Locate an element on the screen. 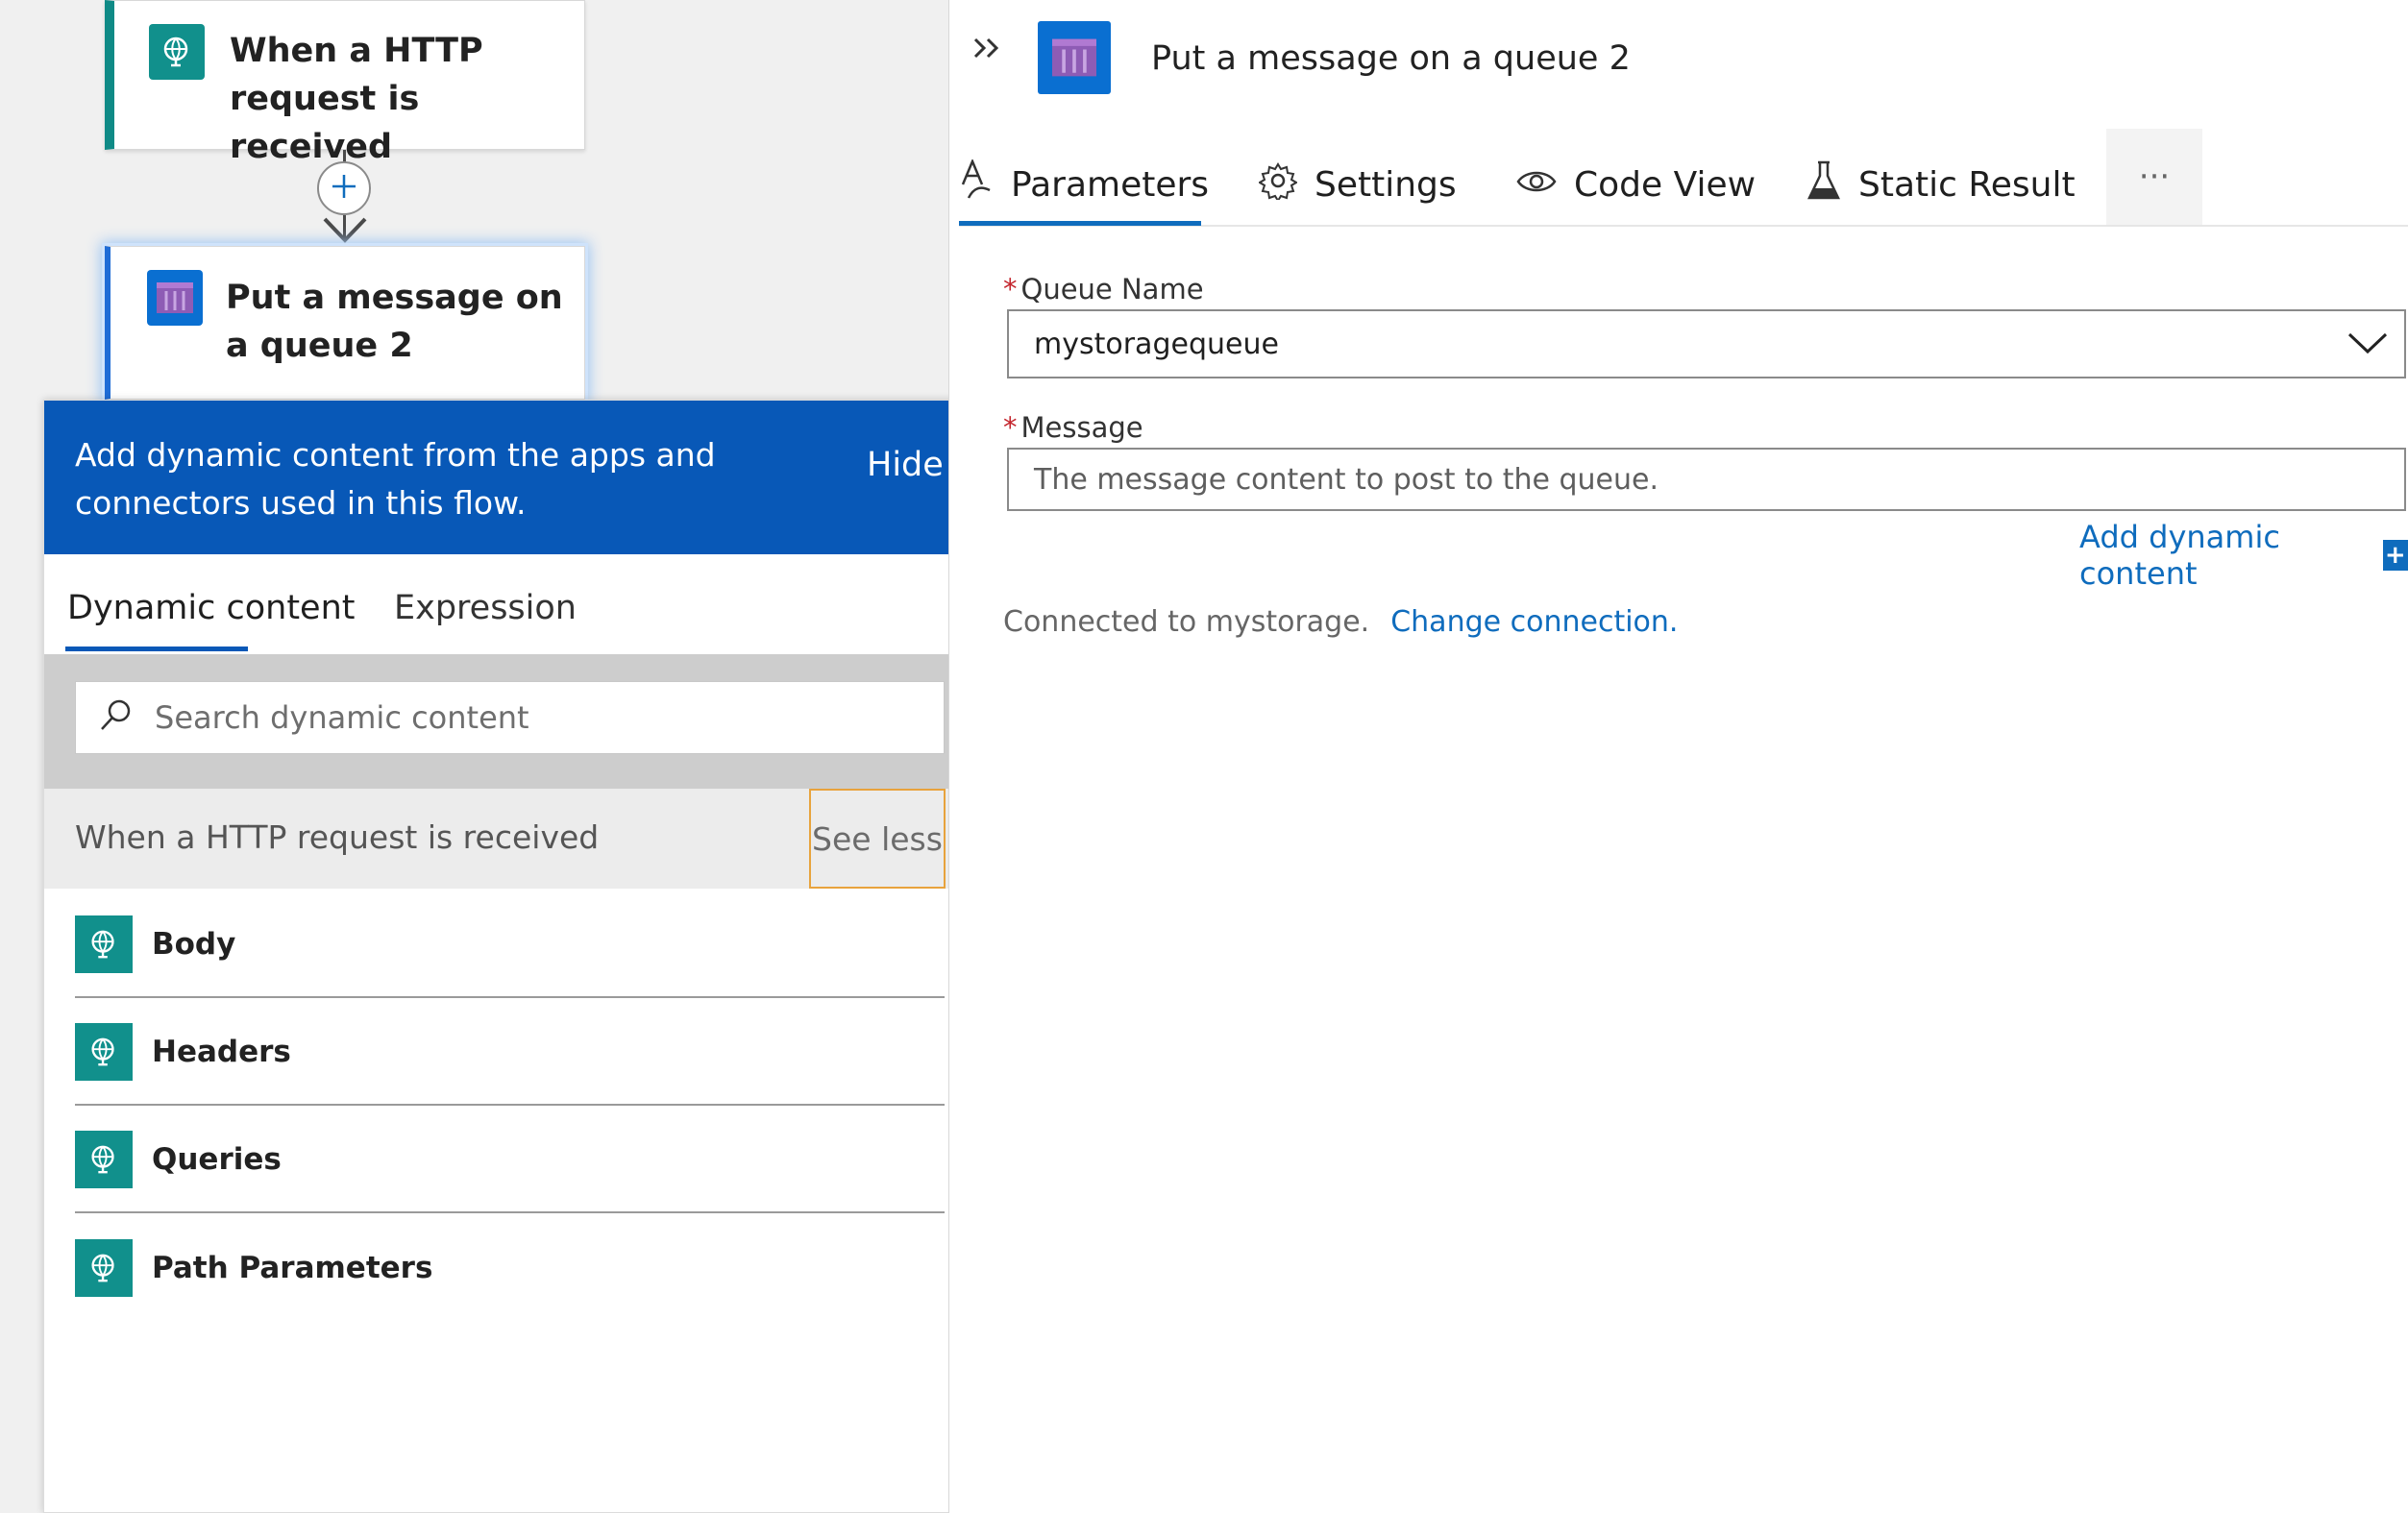 The width and height of the screenshot is (2408, 1513). action-step-title: Put a message on a queue 2 is located at coordinates (394, 322).